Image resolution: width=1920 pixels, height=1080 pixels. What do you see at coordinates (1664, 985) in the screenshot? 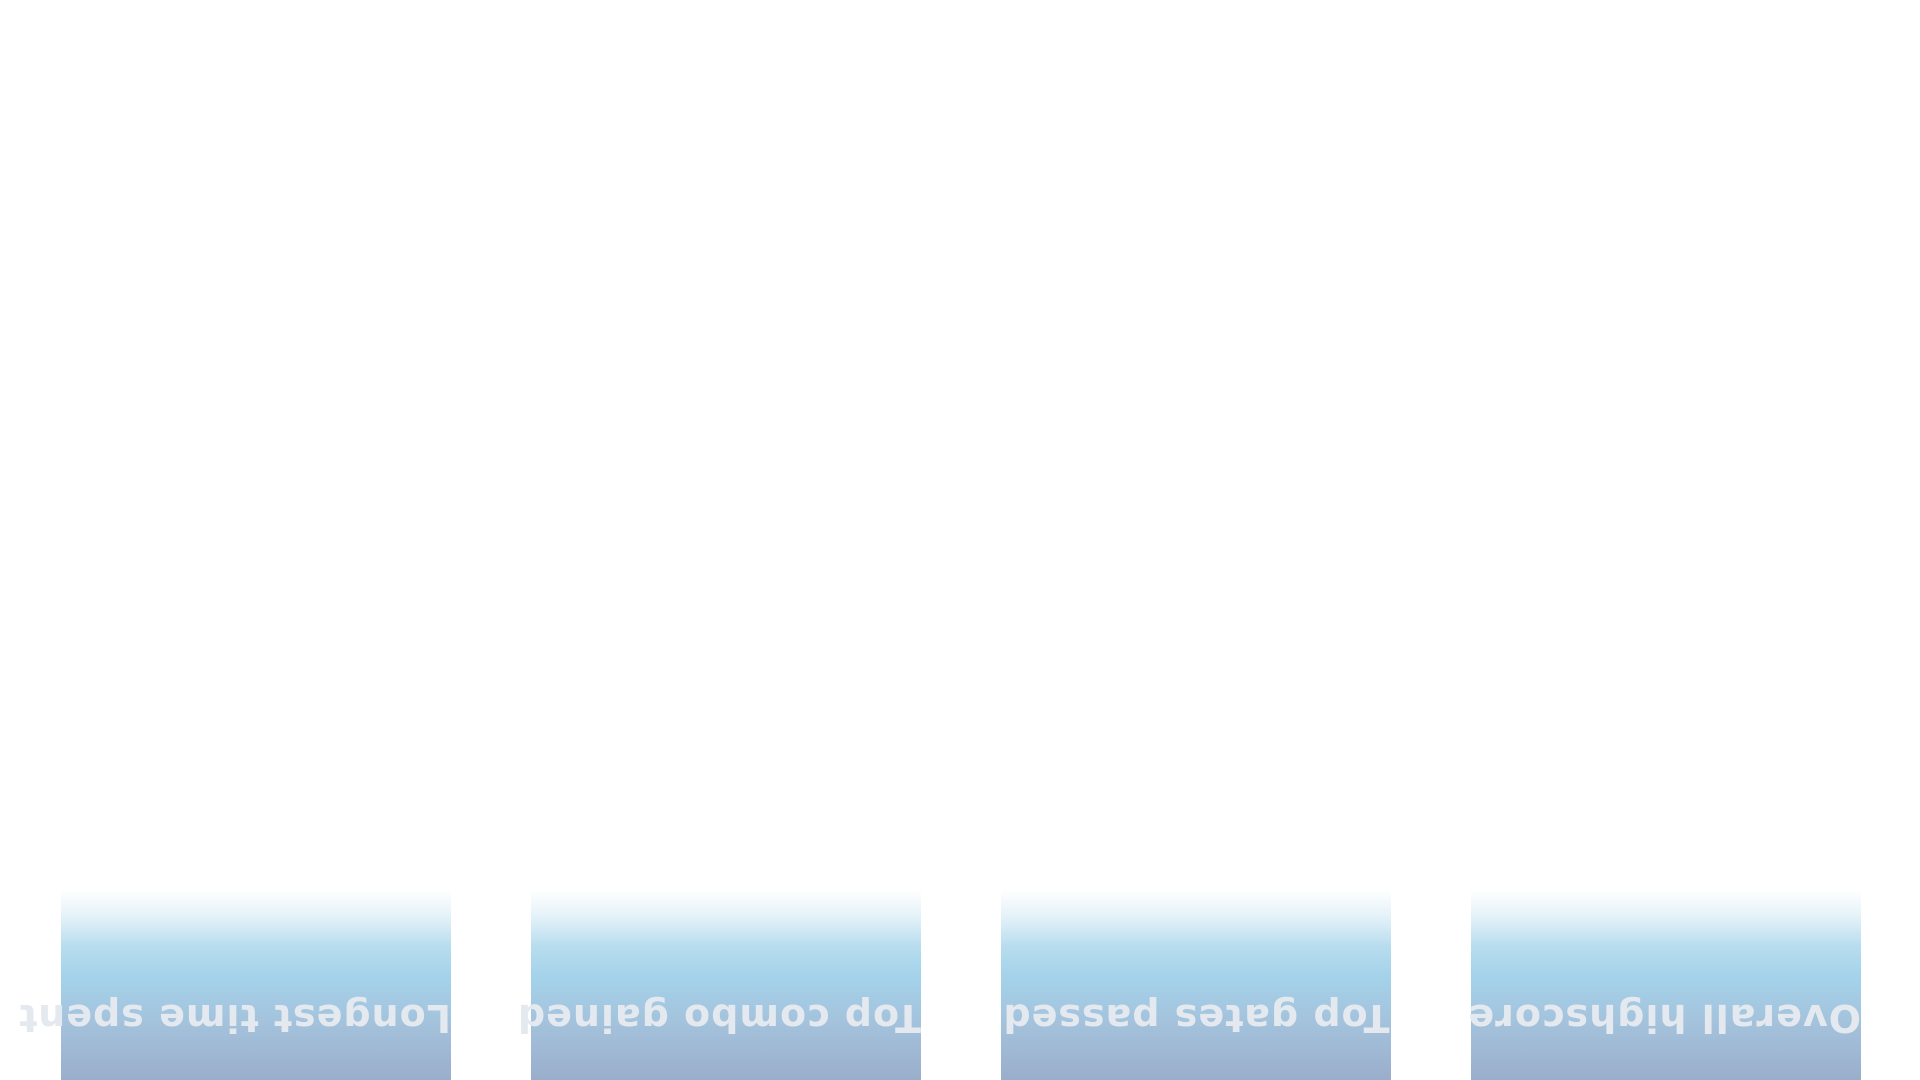
I see `tab-overall-highscore: Overall highscore` at bounding box center [1664, 985].